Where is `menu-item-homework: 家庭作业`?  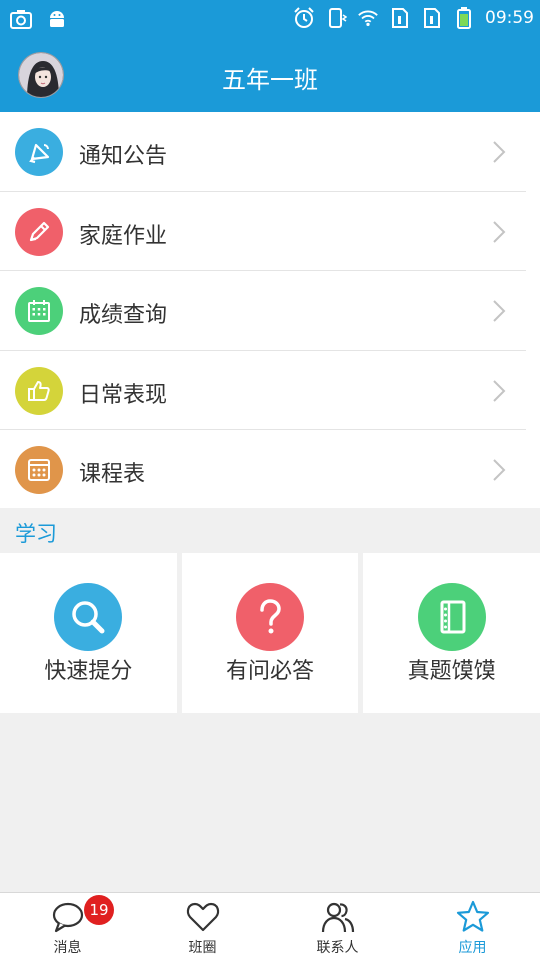
menu-item-homework: 家庭作业 is located at coordinates (270, 231).